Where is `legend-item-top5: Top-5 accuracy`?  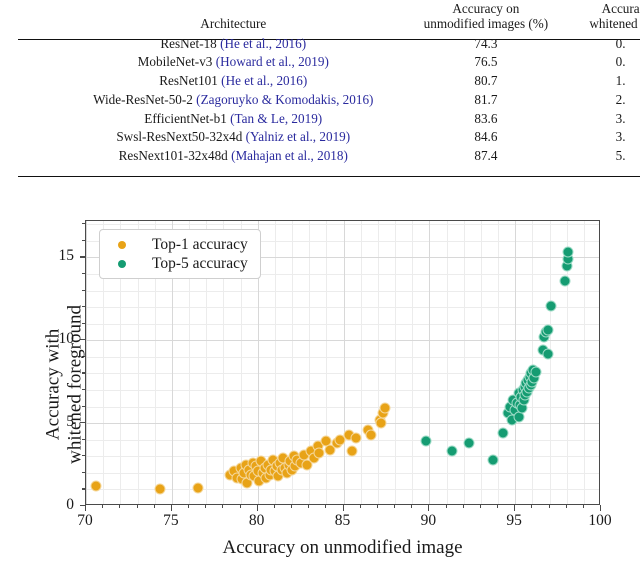 legend-item-top5: Top-5 accuracy is located at coordinates (178, 263).